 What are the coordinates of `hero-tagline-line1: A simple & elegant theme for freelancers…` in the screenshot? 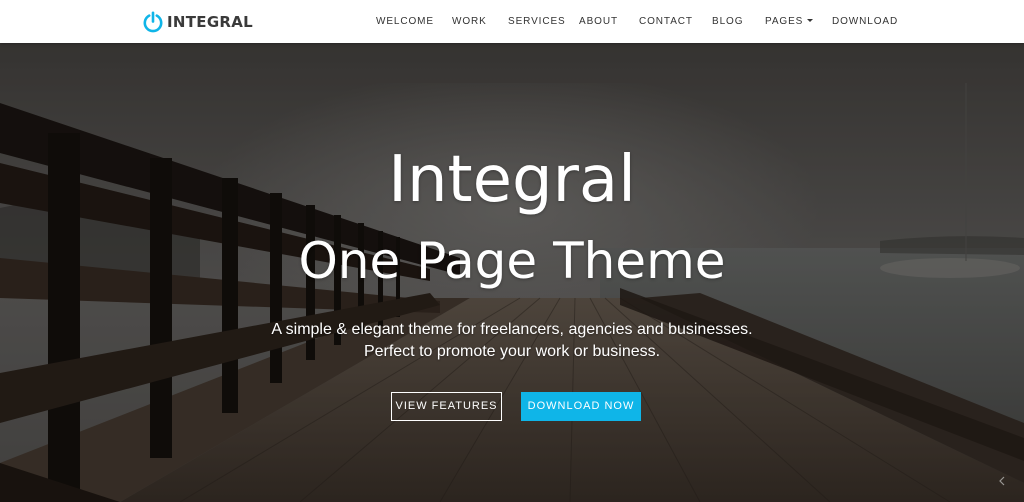 It's located at (512, 329).